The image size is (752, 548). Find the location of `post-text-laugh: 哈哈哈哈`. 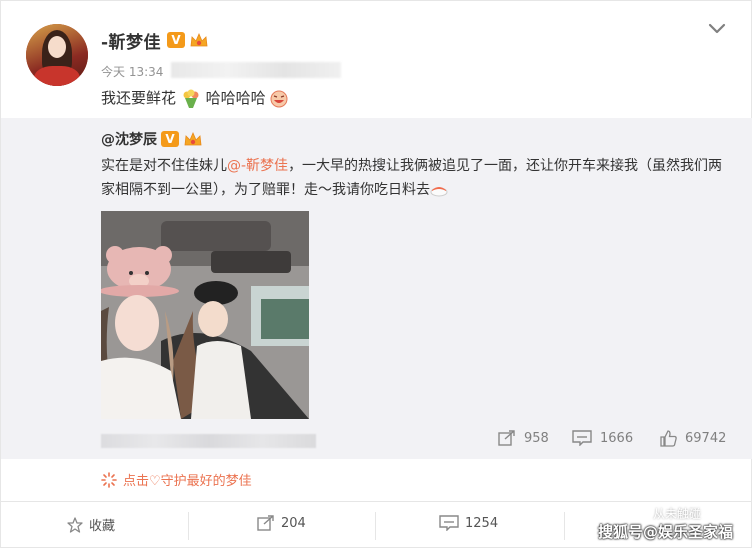

post-text-laugh: 哈哈哈哈 is located at coordinates (235, 98).